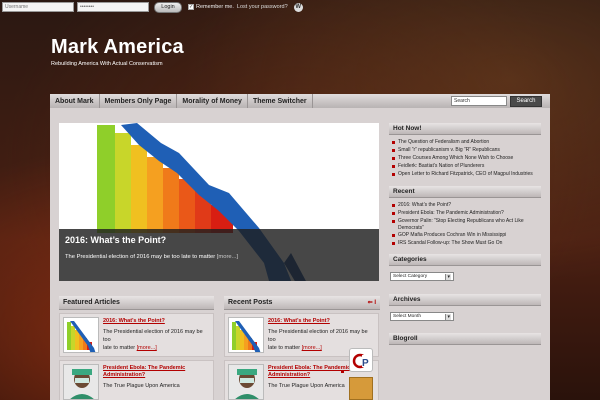  I want to click on blogroll-logo: P, so click(361, 360).